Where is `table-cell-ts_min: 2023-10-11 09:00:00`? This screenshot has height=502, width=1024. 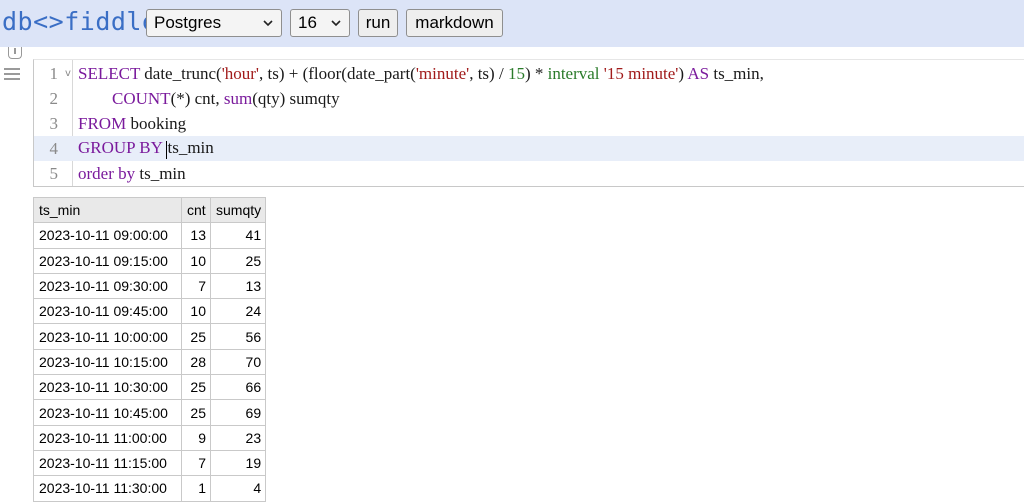 table-cell-ts_min: 2023-10-11 09:00:00 is located at coordinates (107, 235).